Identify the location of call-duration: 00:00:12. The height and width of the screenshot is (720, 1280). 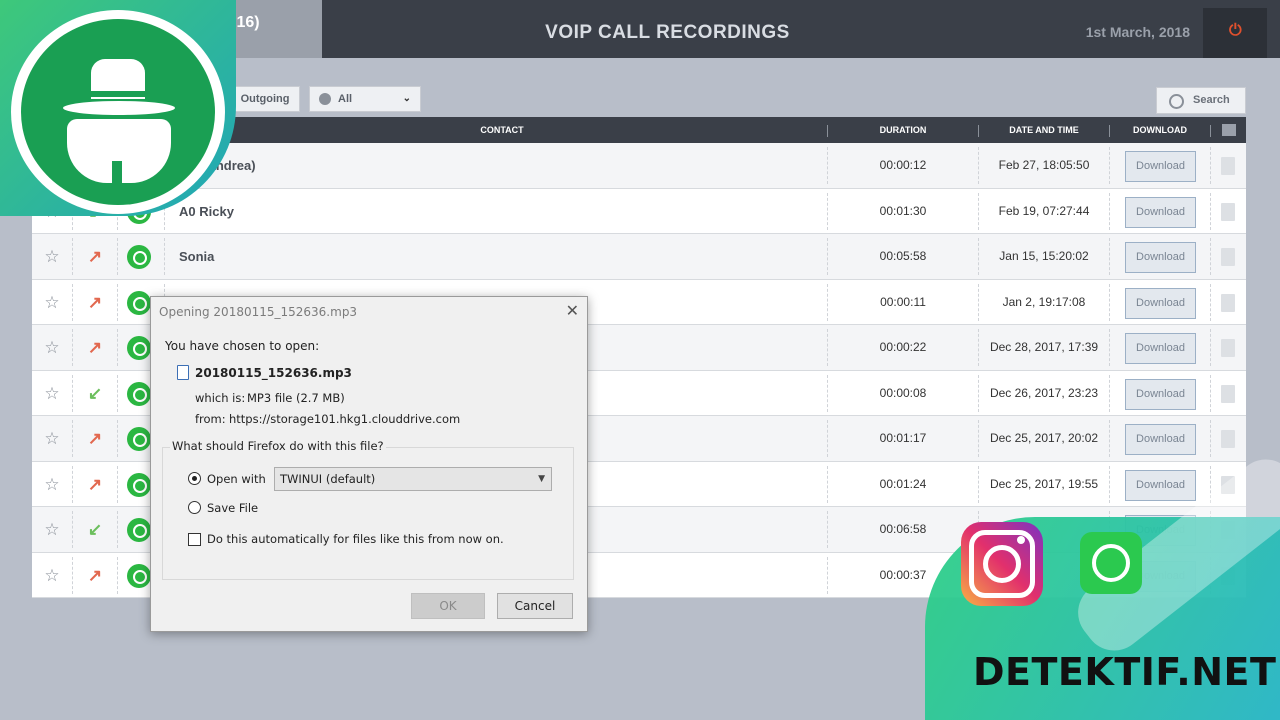
(903, 165).